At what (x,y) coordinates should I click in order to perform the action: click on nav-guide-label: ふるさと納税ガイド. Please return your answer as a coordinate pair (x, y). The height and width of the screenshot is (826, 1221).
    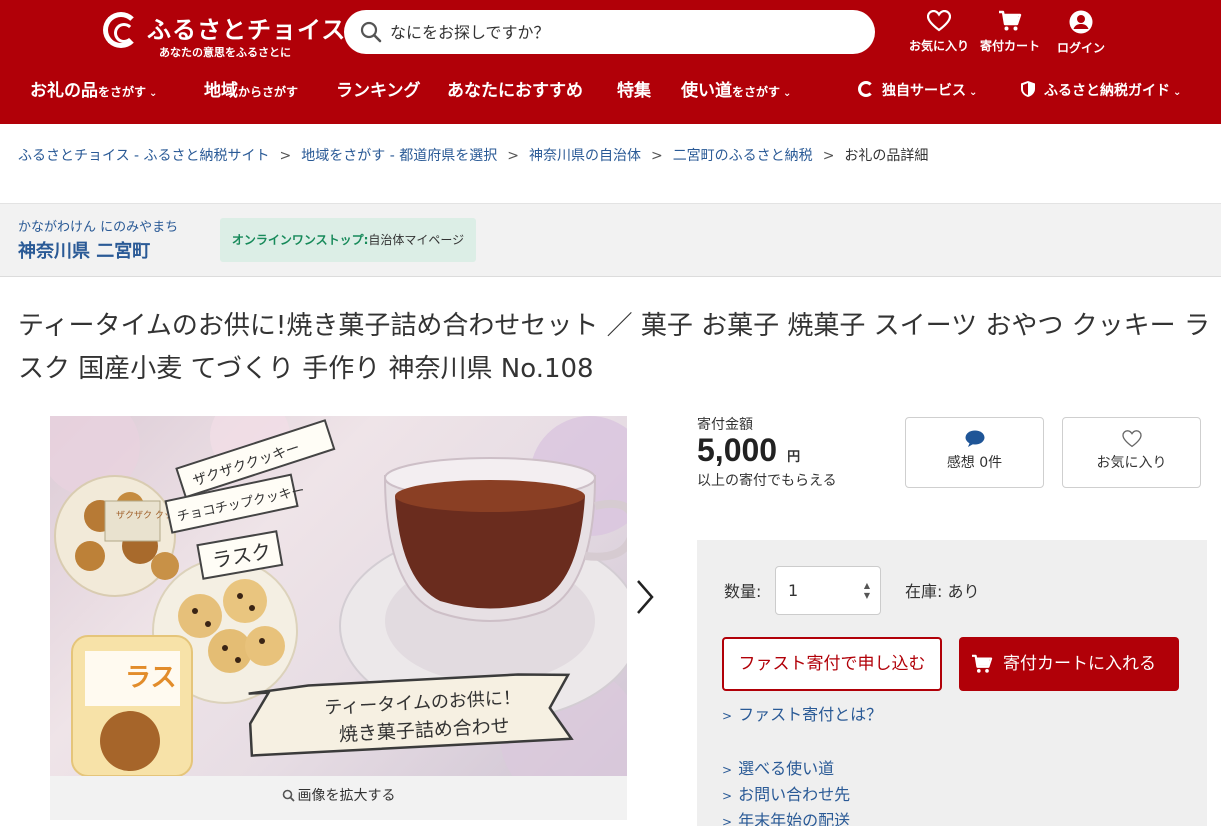
    Looking at the image, I should click on (1107, 91).